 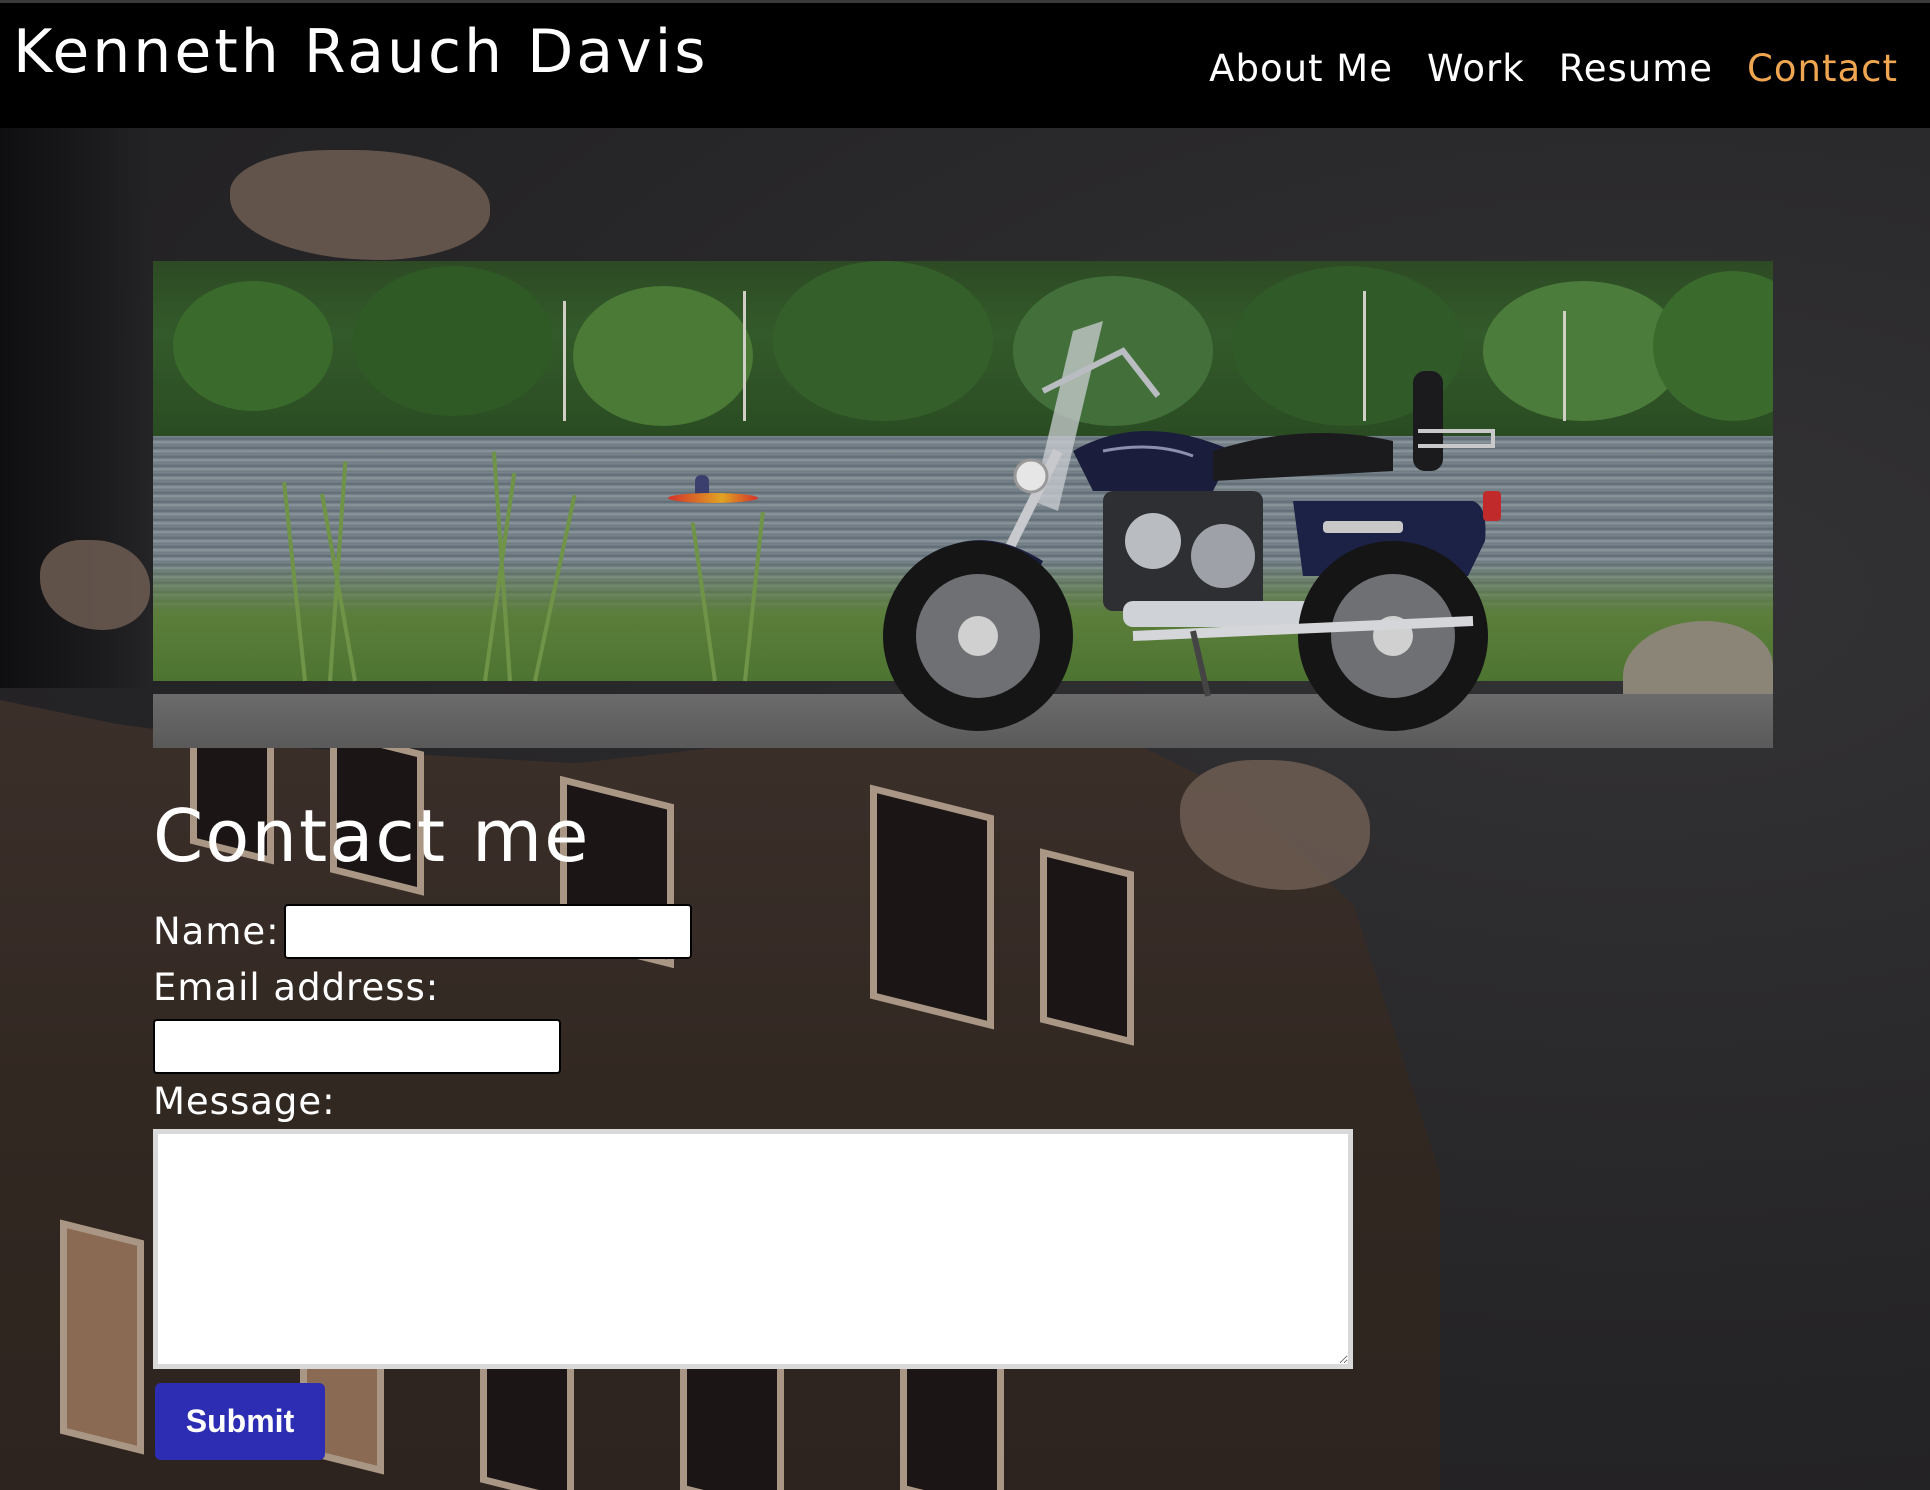 I want to click on submit-button: Submit, so click(x=240, y=1421).